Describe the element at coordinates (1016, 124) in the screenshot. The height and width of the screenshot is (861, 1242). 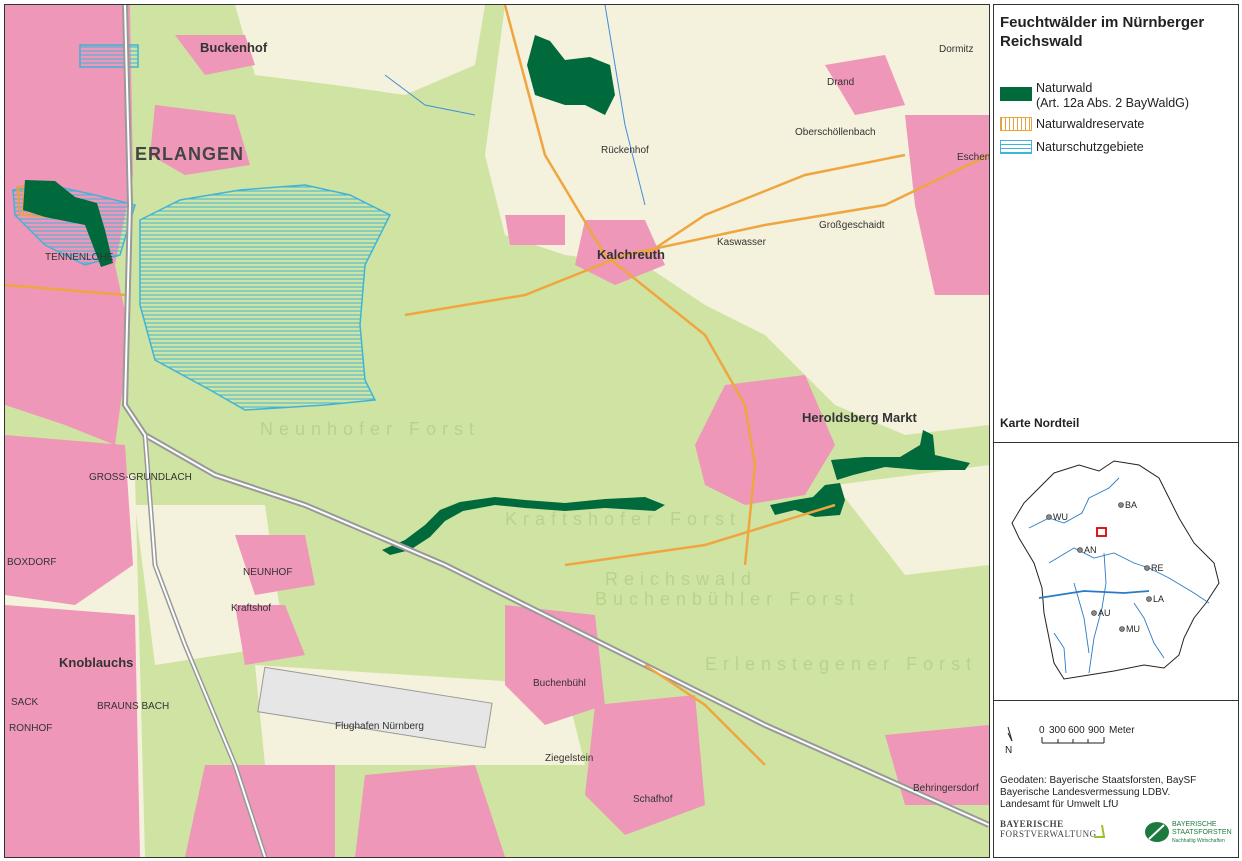
I see `naturwaldreservat-swatch` at that location.